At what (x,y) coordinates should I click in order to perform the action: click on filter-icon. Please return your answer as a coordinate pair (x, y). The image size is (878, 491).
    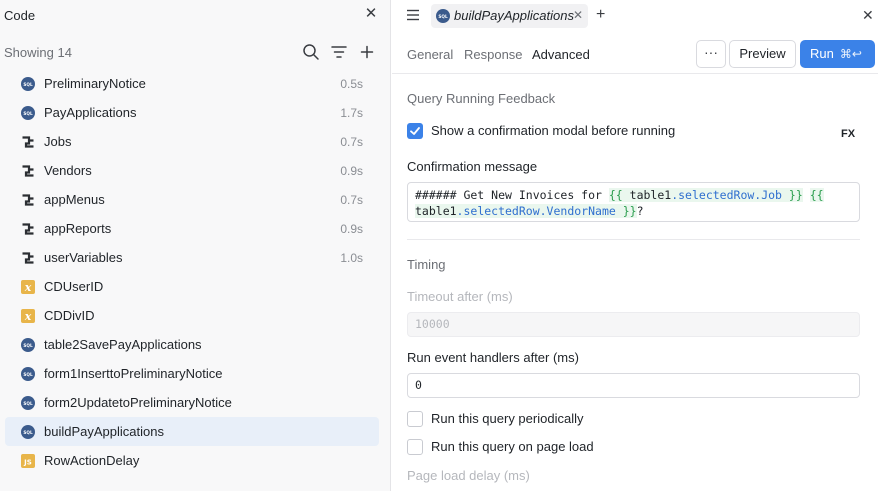
    Looking at the image, I should click on (339, 52).